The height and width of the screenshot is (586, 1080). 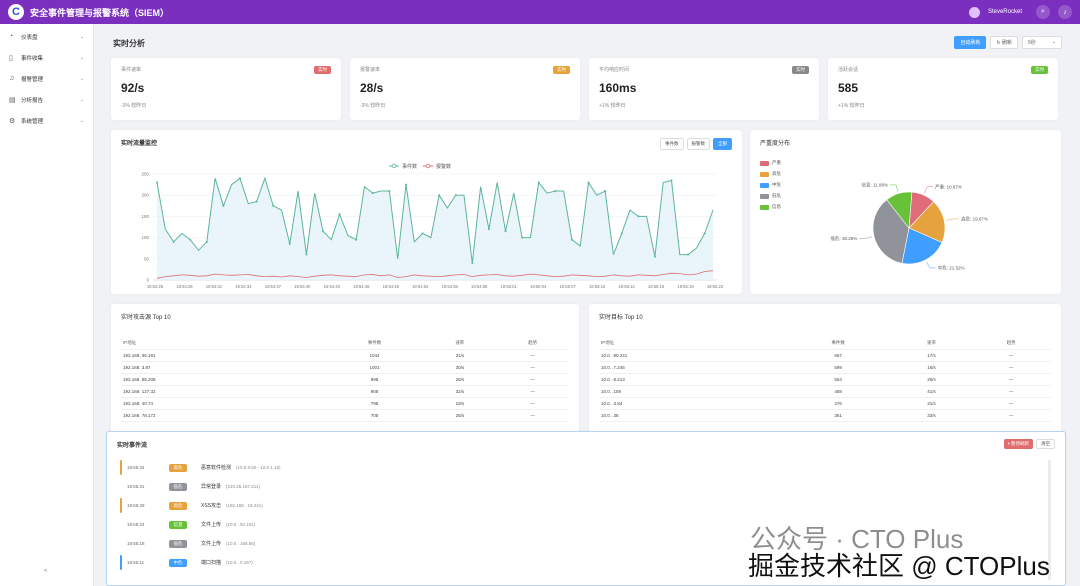 What do you see at coordinates (848, 70) in the screenshot?
I see `stat-label: 活跃会话` at bounding box center [848, 70].